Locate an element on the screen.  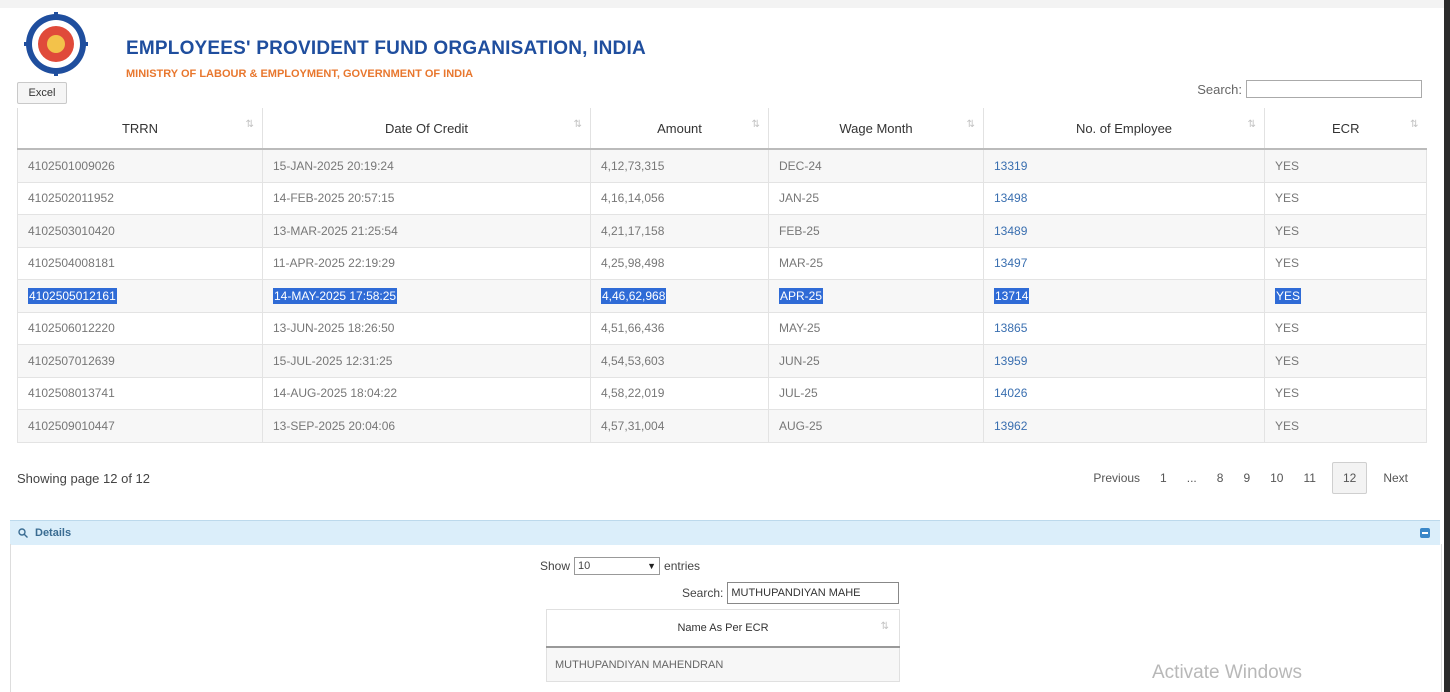
date-of-credit-cell: 15-JAN-2025 20:19:24 is located at coordinates (426, 165).